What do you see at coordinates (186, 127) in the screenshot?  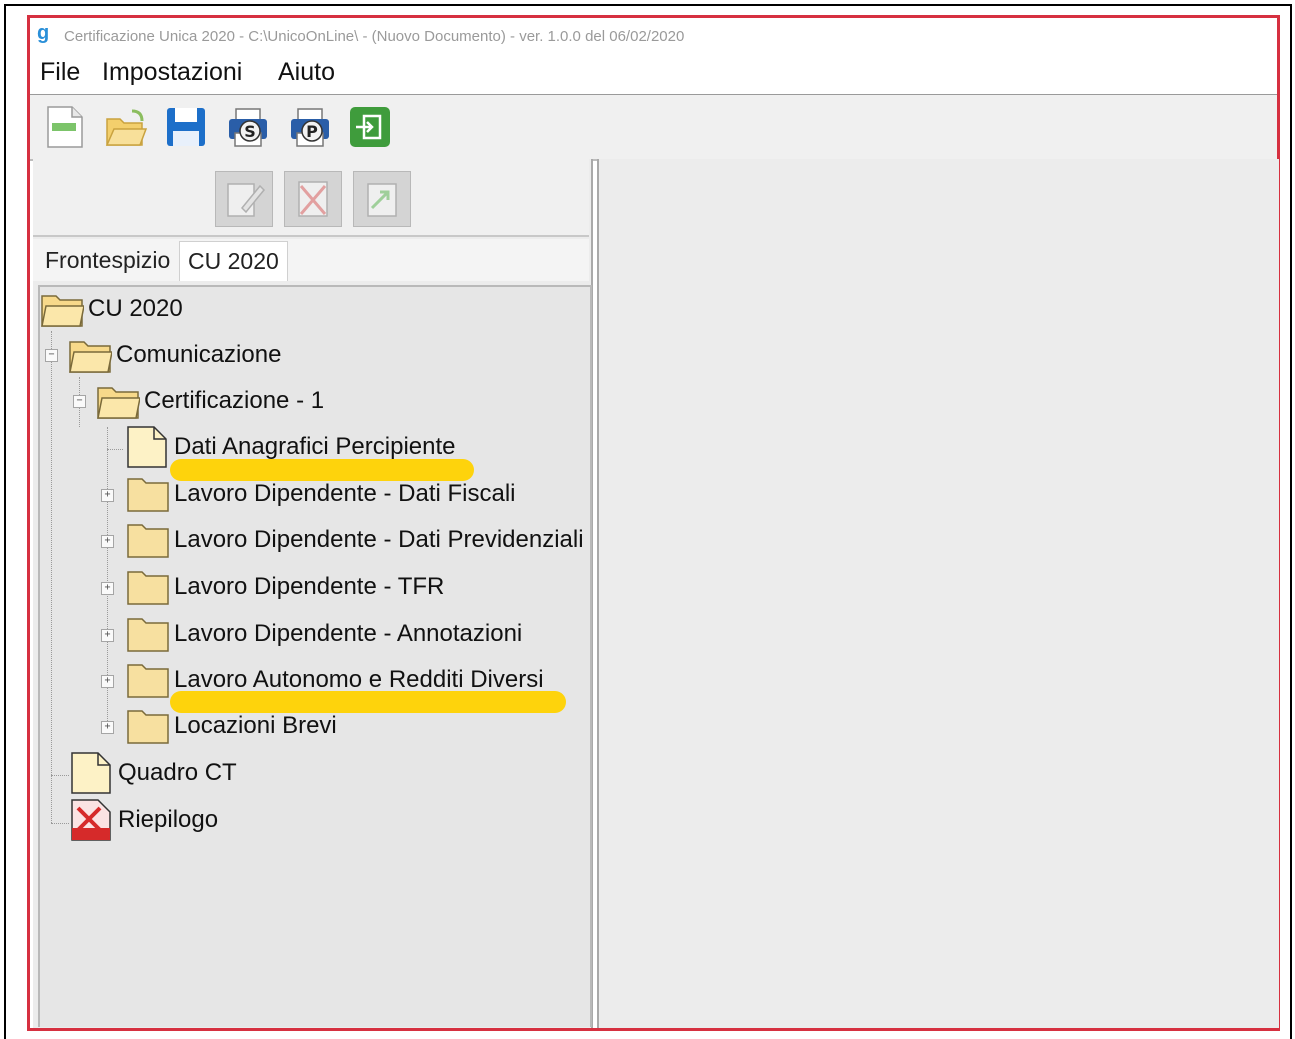 I see `save-icon` at bounding box center [186, 127].